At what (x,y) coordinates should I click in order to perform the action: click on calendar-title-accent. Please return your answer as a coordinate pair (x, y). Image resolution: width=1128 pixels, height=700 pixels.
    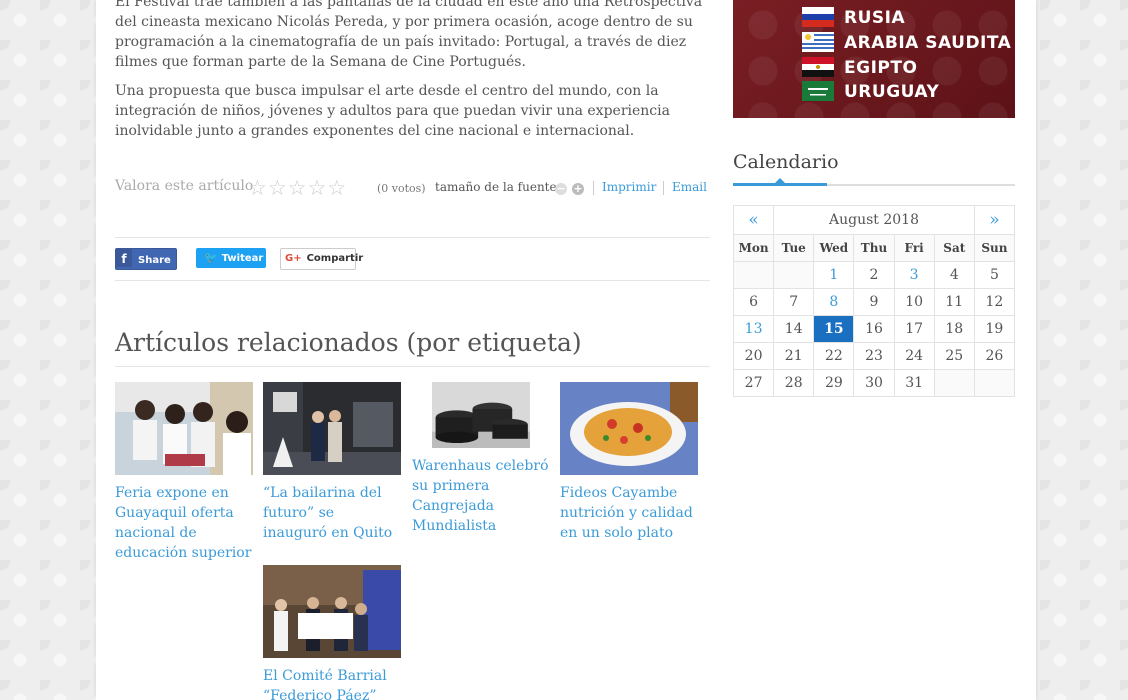
    Looking at the image, I should click on (780, 184).